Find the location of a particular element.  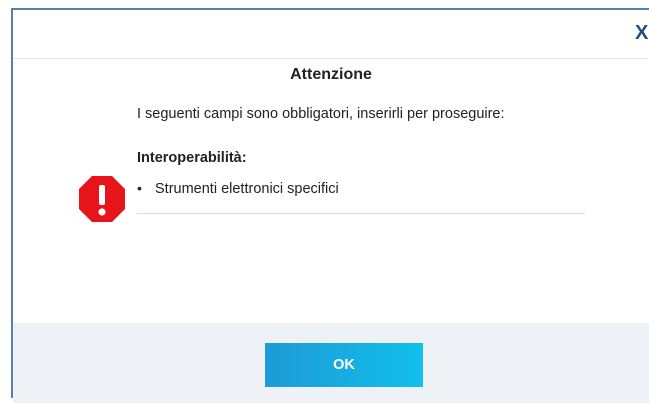

ok-button: OK is located at coordinates (344, 365).